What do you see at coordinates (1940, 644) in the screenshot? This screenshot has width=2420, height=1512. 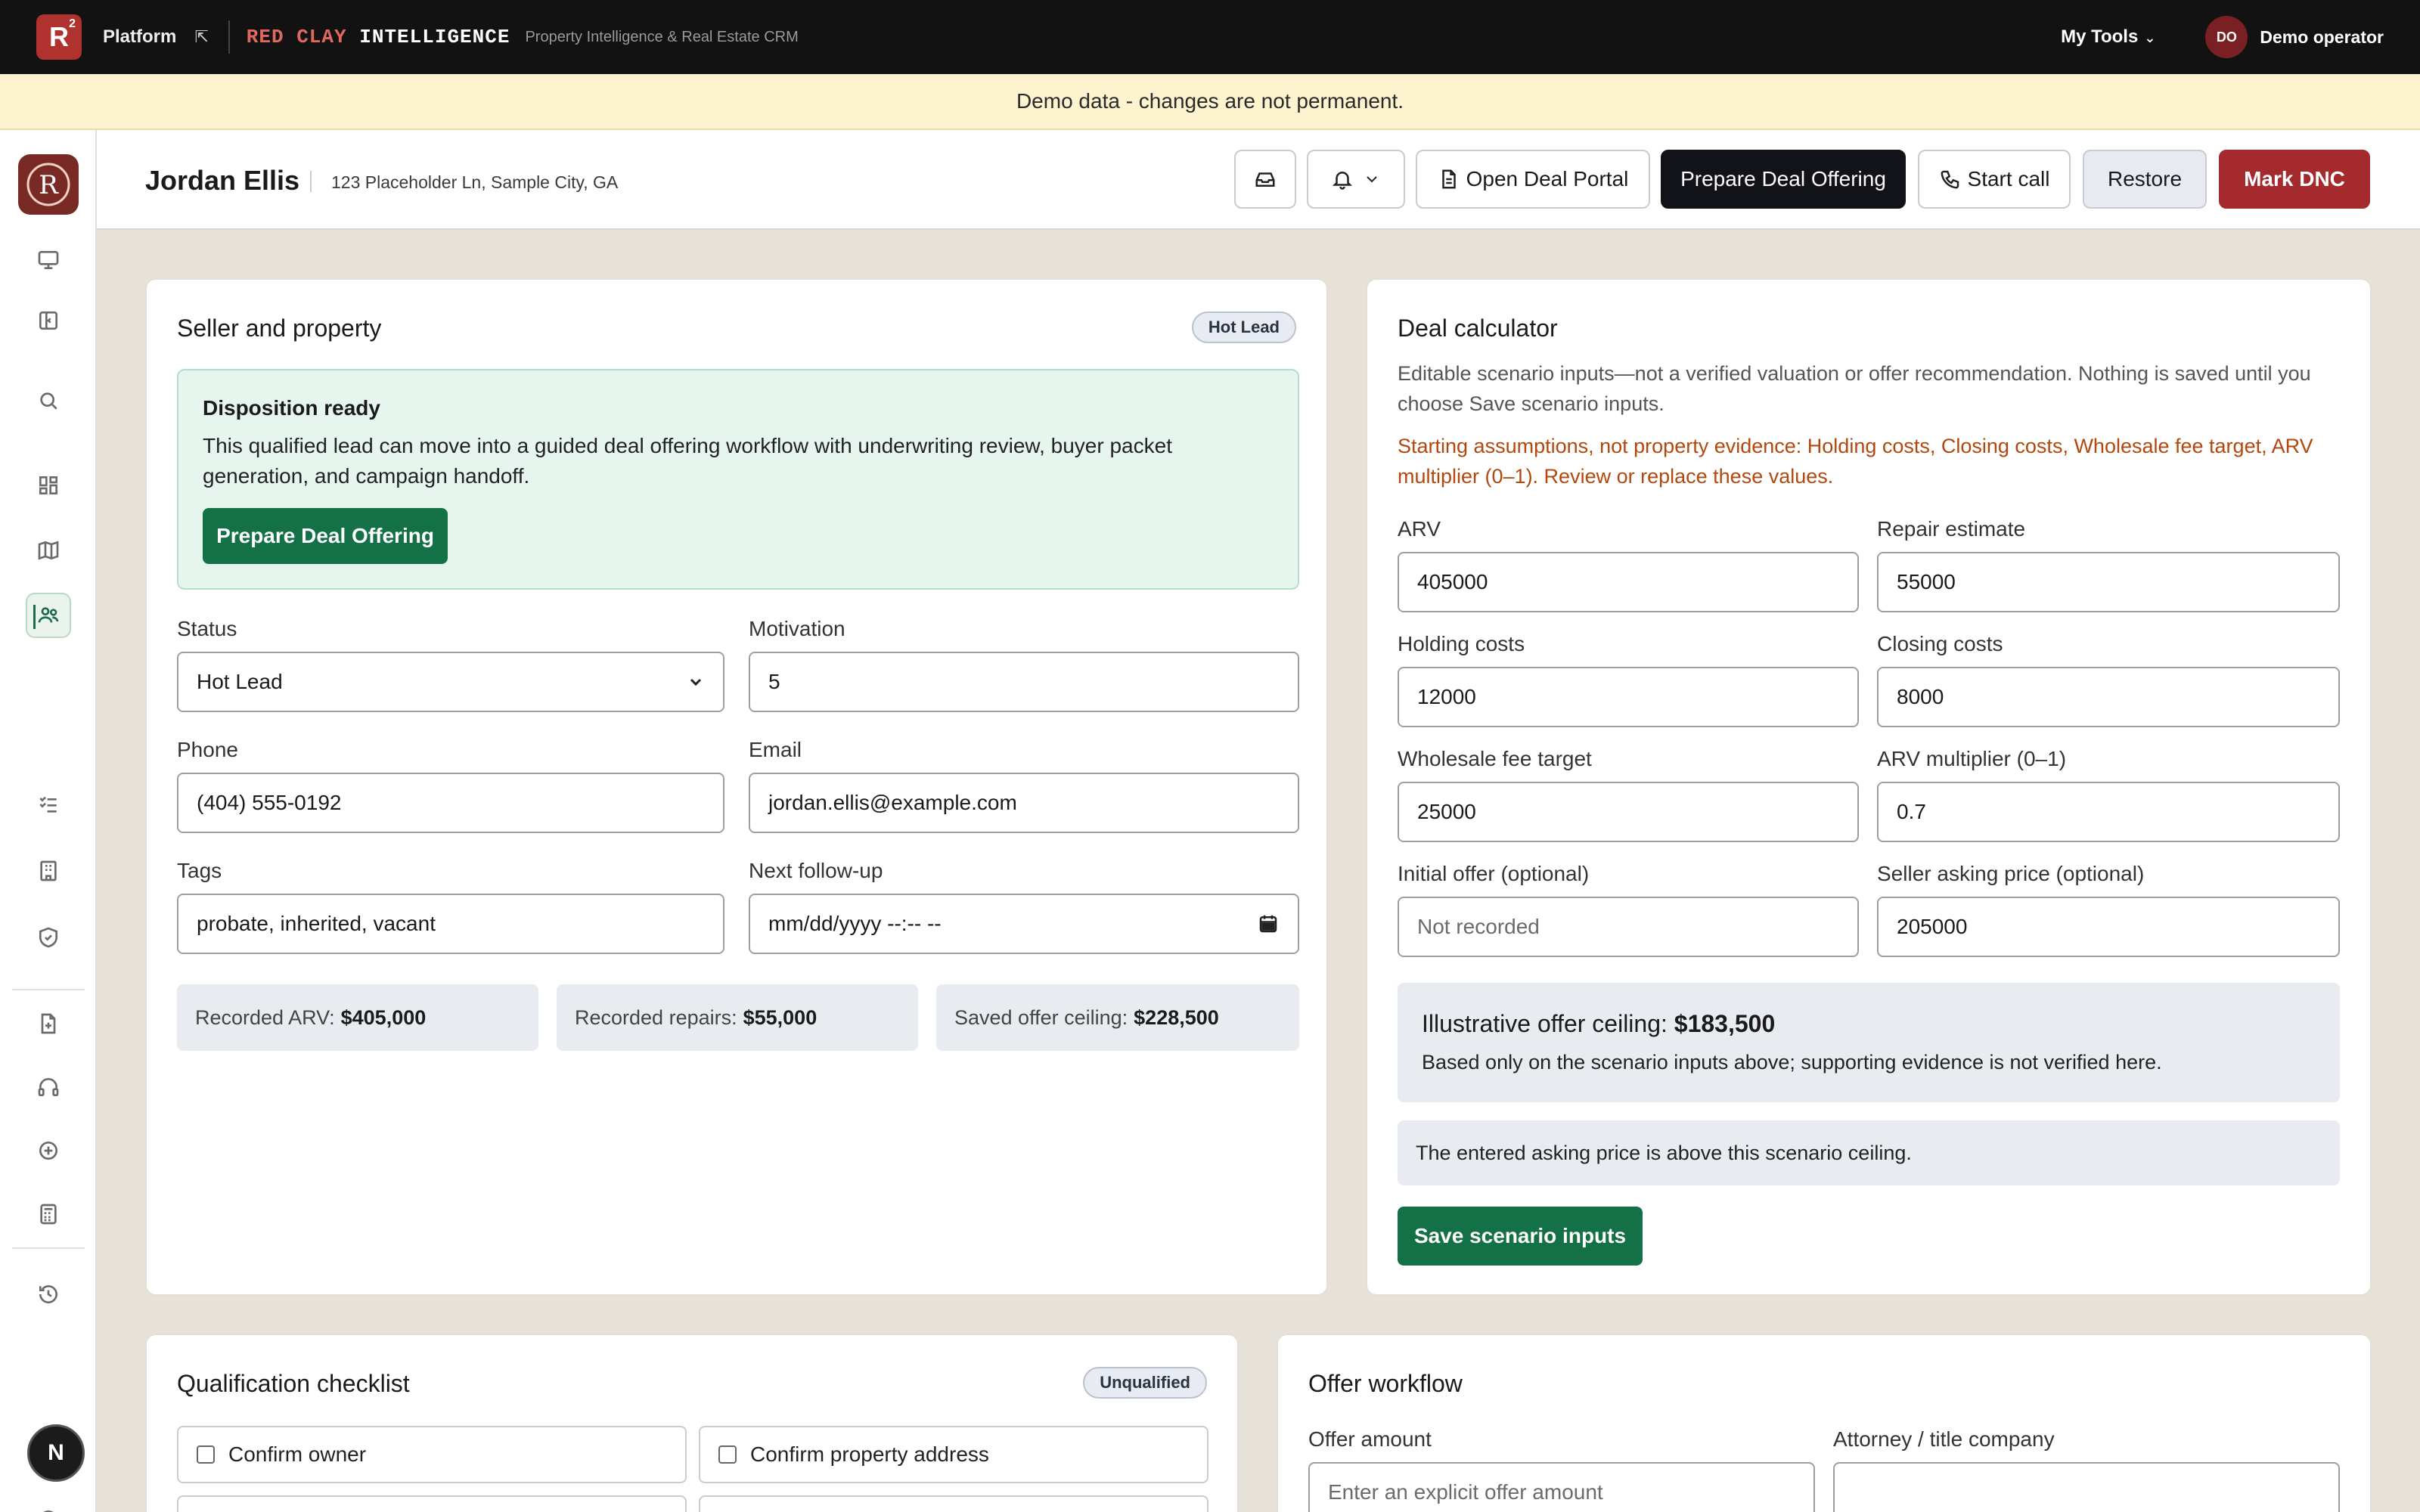 I see `closing-label: Closing costs` at bounding box center [1940, 644].